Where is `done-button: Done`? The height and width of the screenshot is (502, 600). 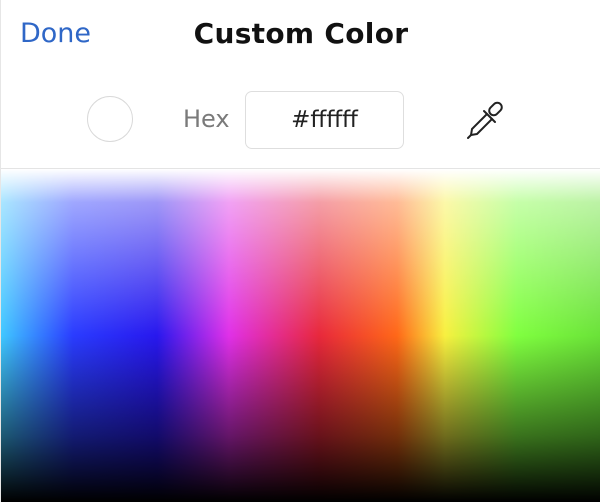
done-button: Done is located at coordinates (55, 34).